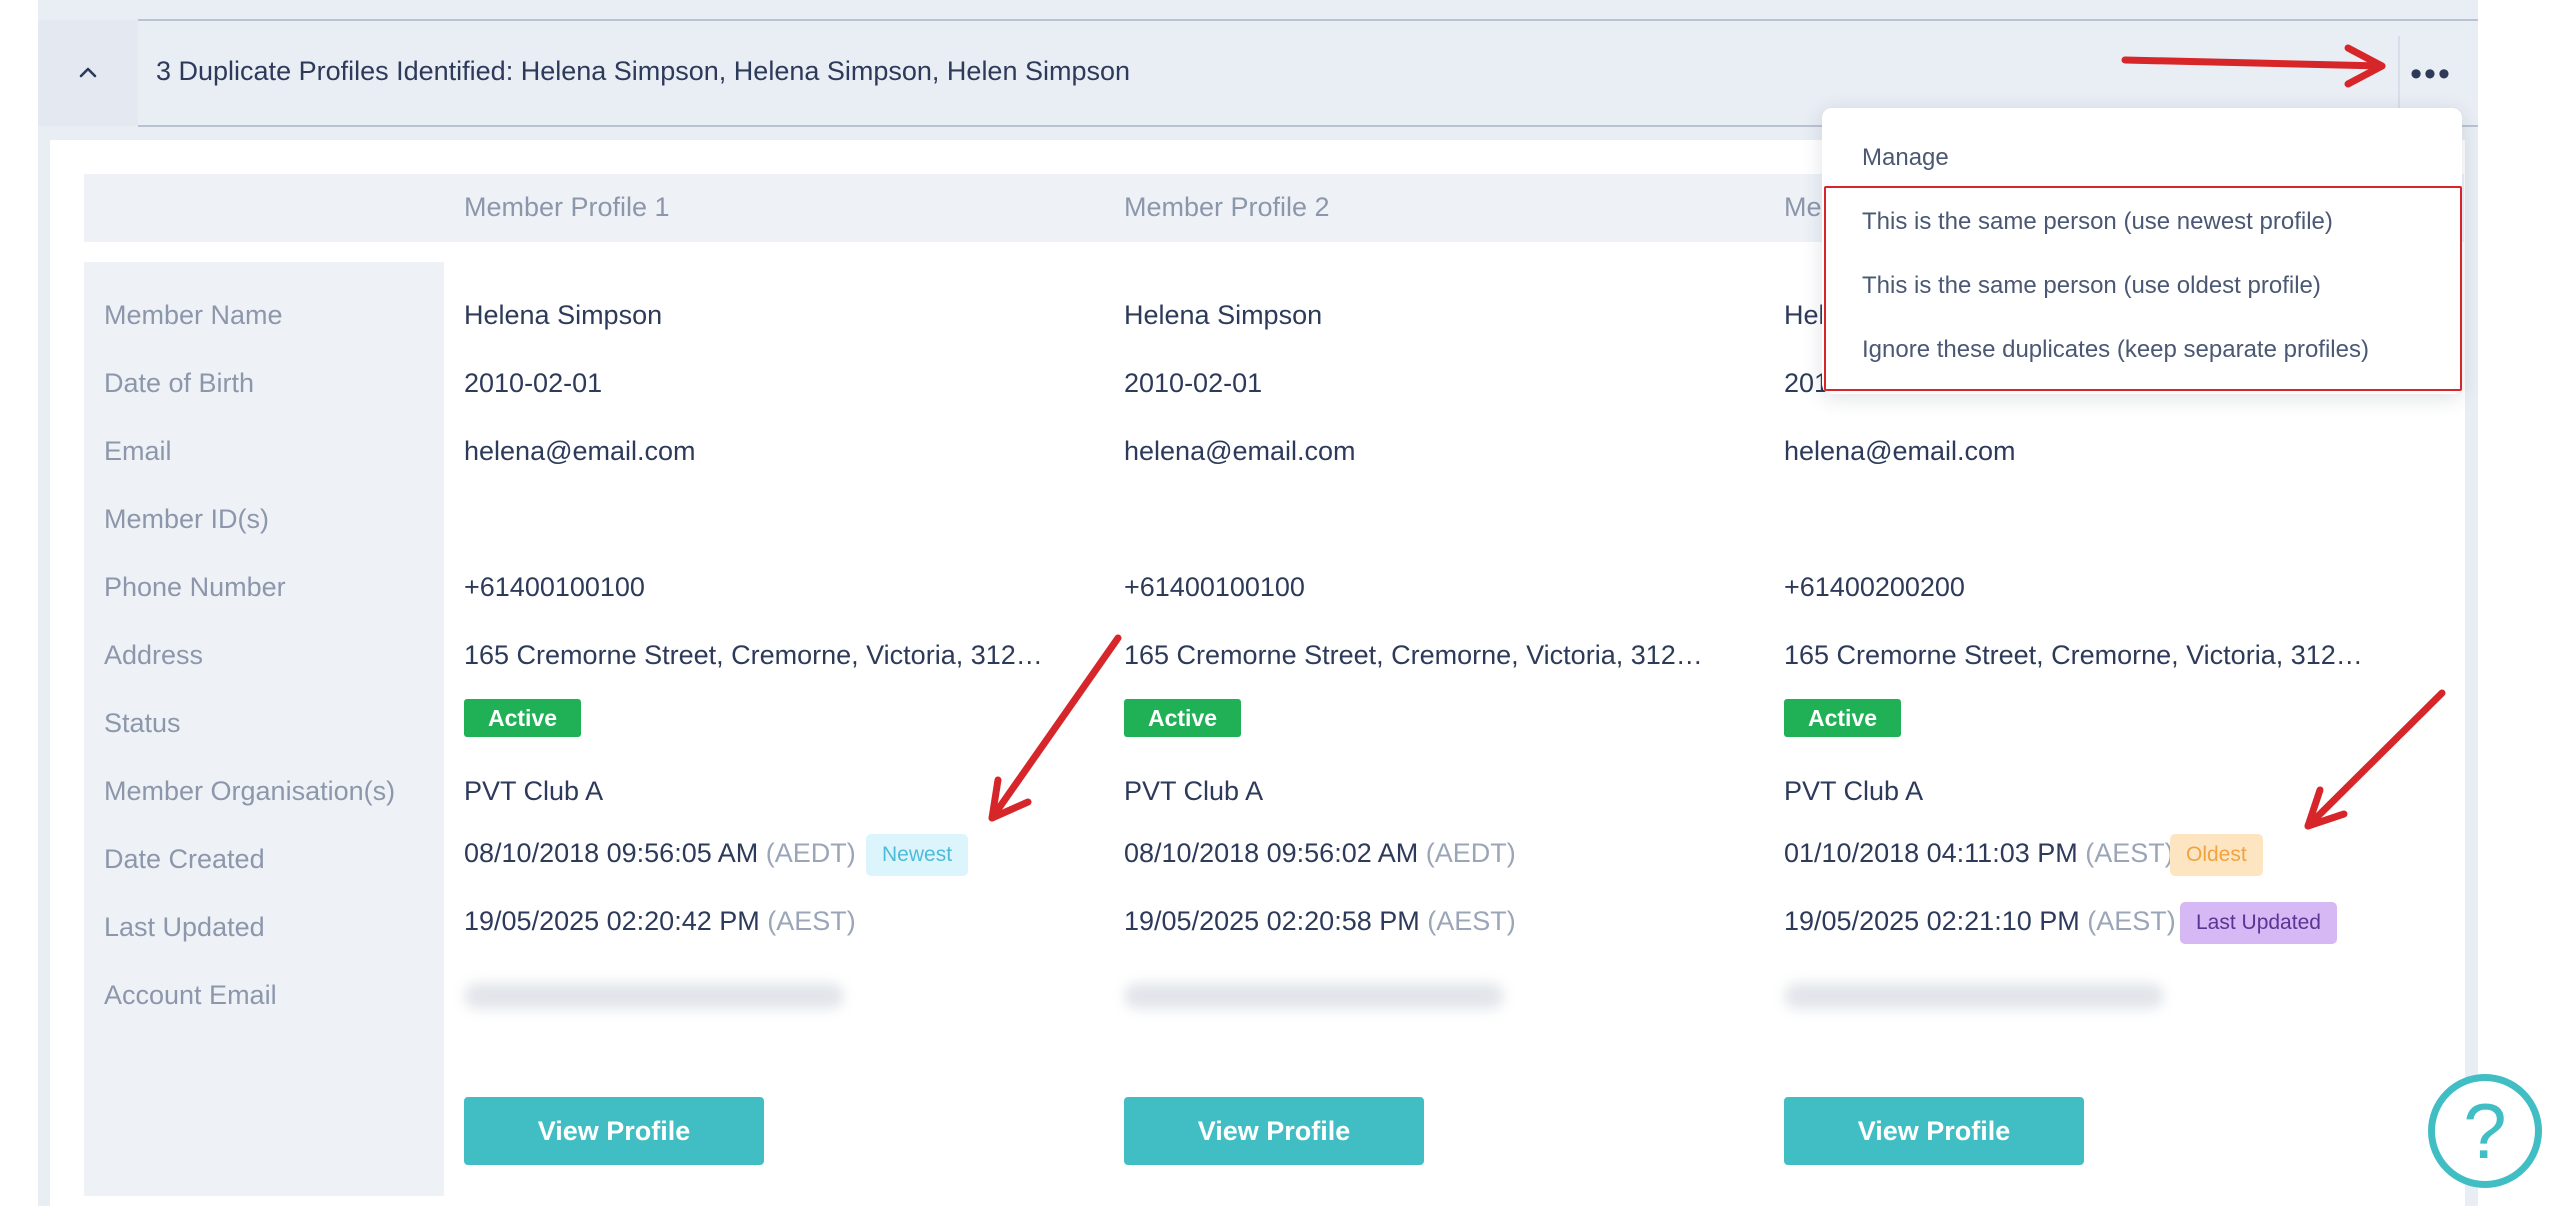  I want to click on column-header-profile-1: Member Profile 1, so click(567, 207).